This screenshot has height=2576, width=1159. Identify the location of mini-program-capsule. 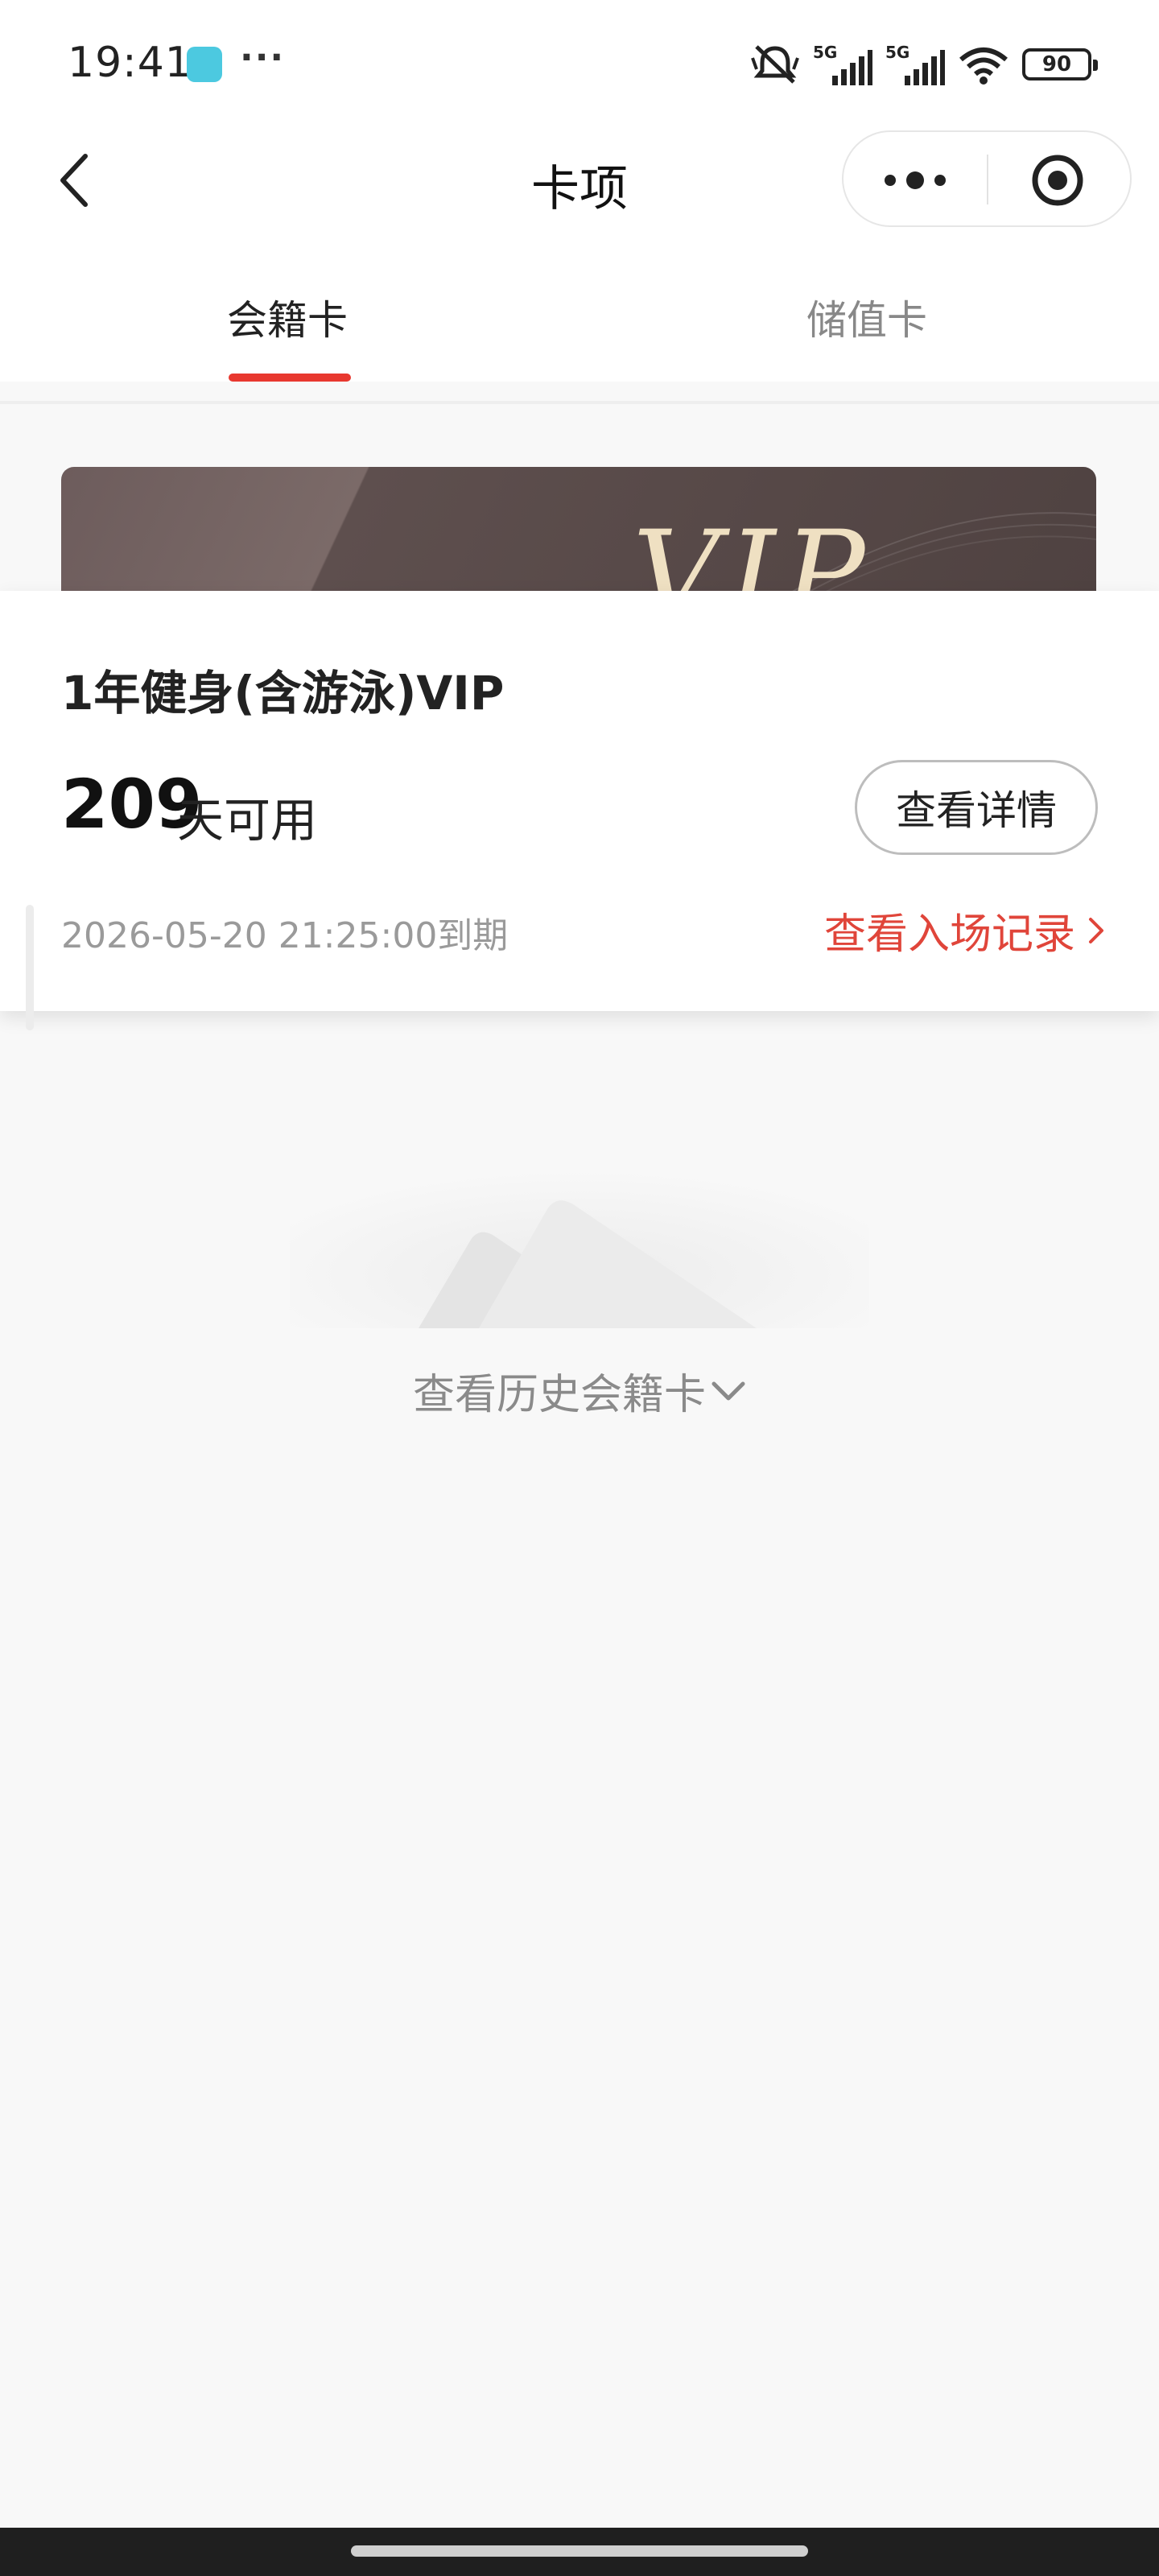
(987, 178).